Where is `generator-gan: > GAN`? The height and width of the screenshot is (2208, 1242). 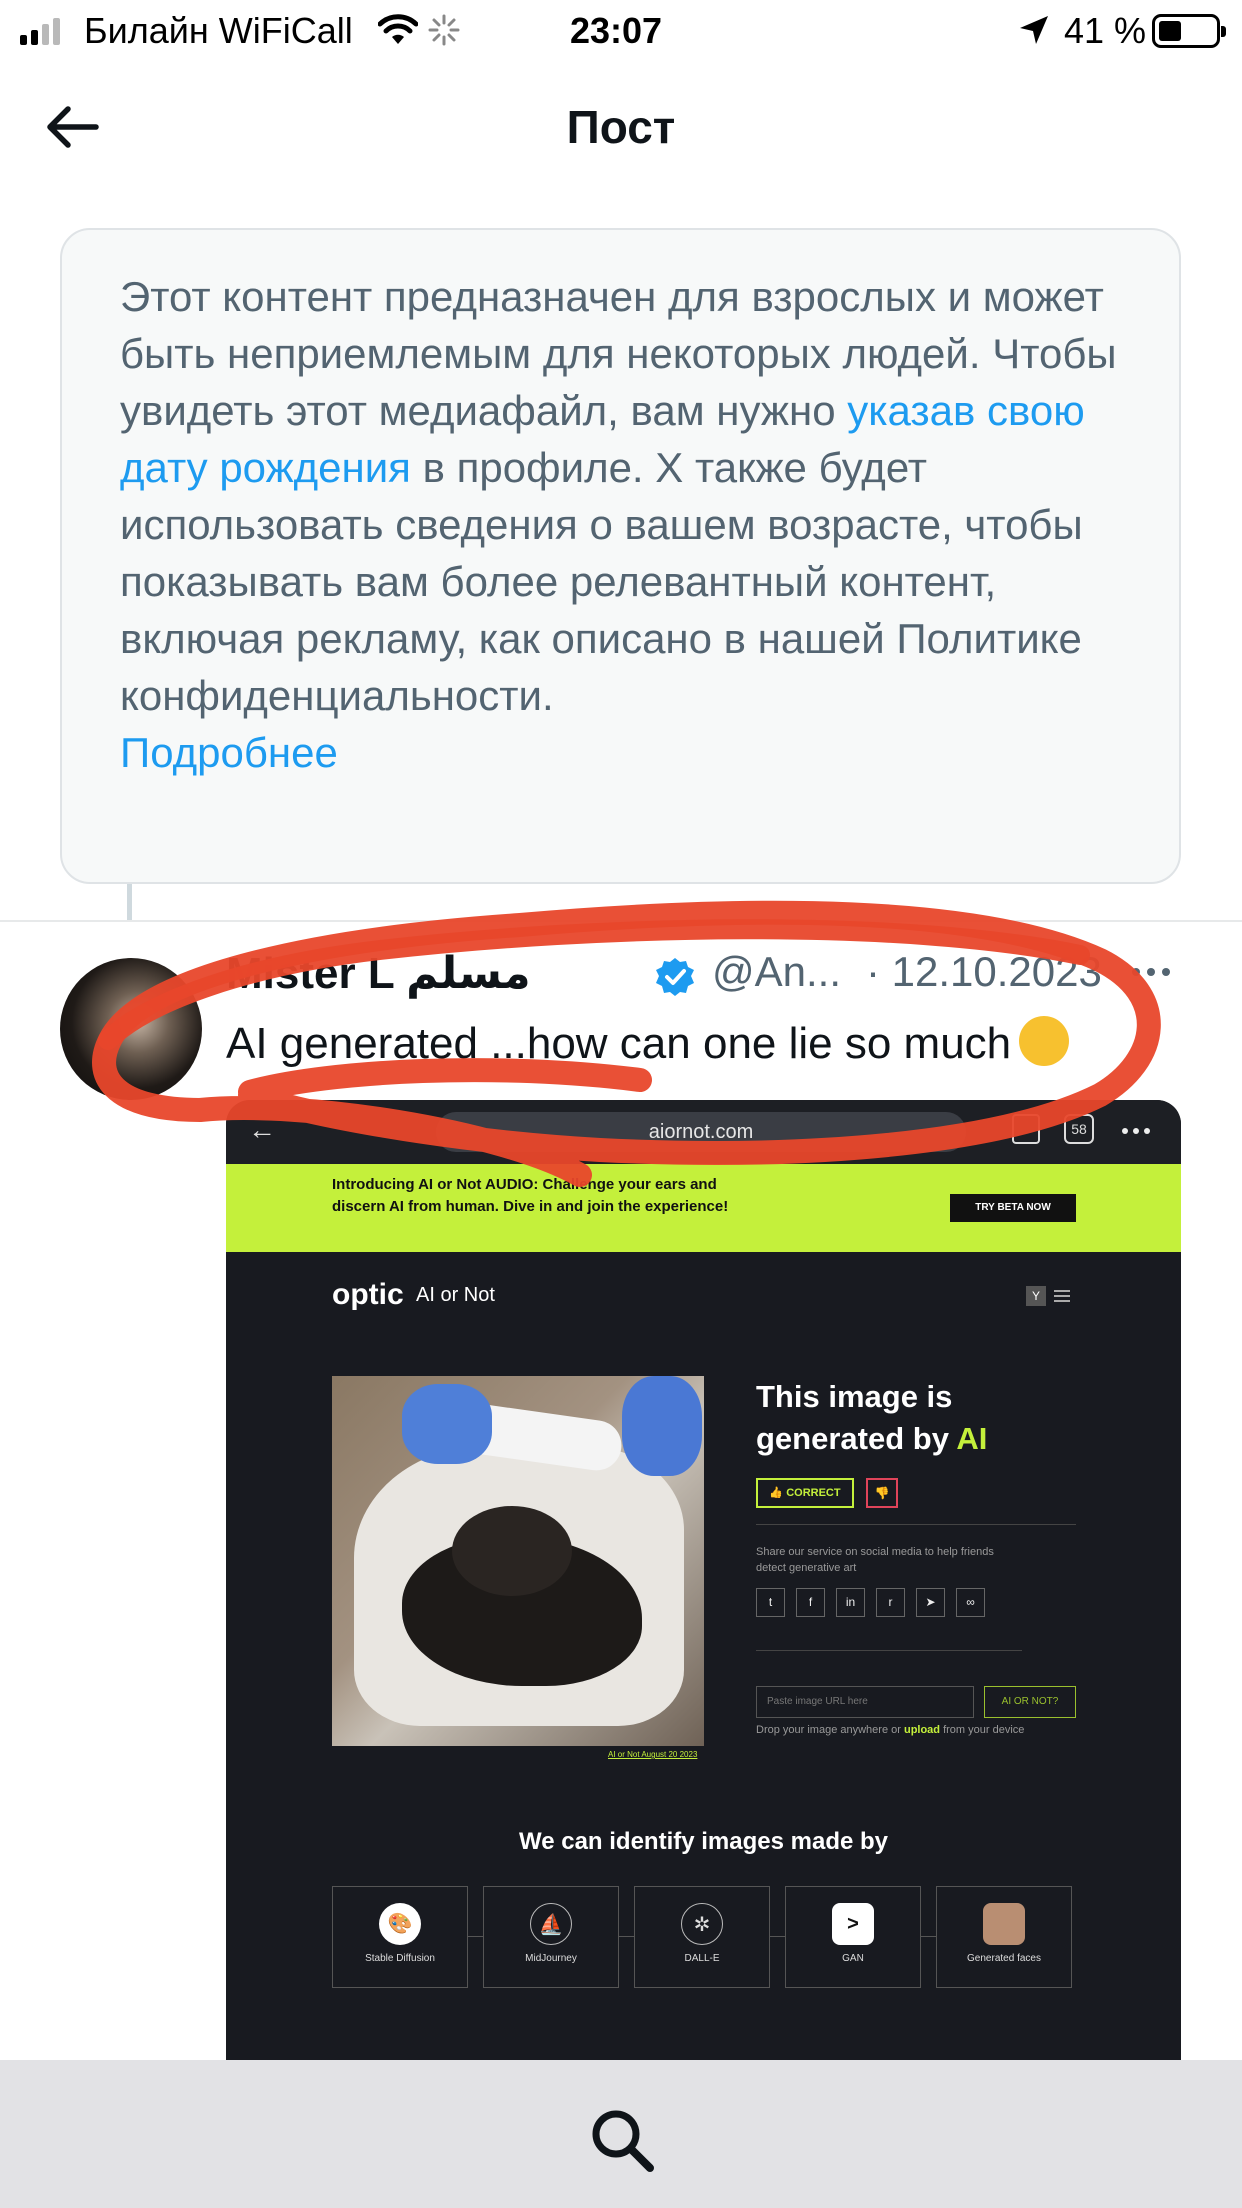 generator-gan: > GAN is located at coordinates (853, 1937).